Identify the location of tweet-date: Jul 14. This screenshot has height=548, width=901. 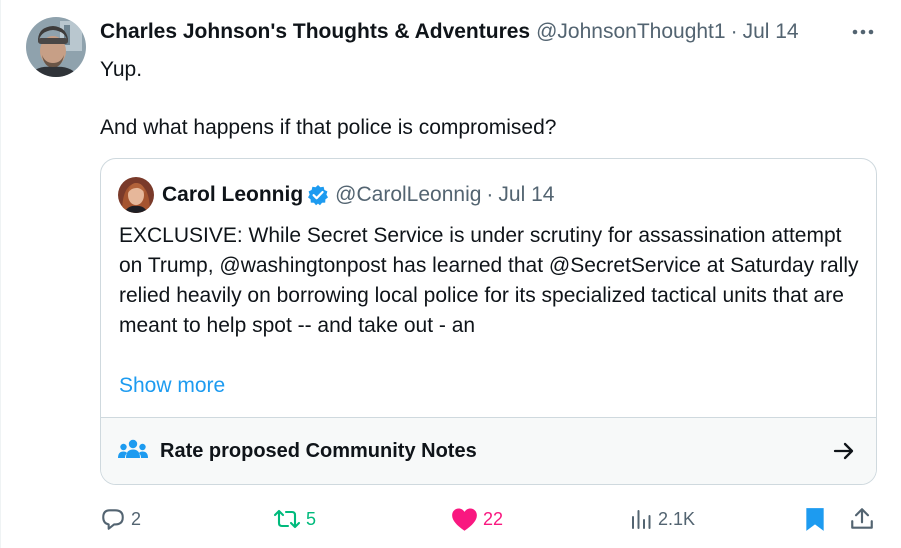
(771, 32).